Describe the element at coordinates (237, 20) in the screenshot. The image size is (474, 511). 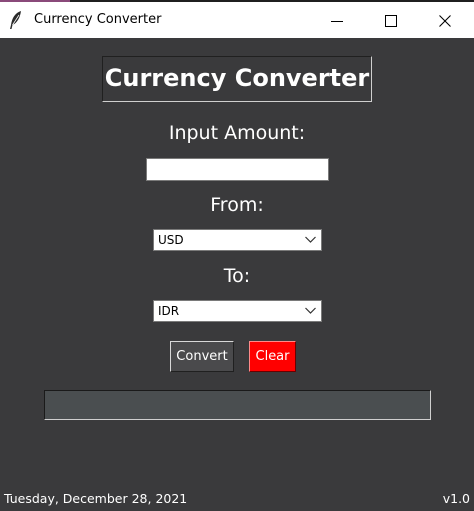
I see `title-bar: Currency Converter` at that location.